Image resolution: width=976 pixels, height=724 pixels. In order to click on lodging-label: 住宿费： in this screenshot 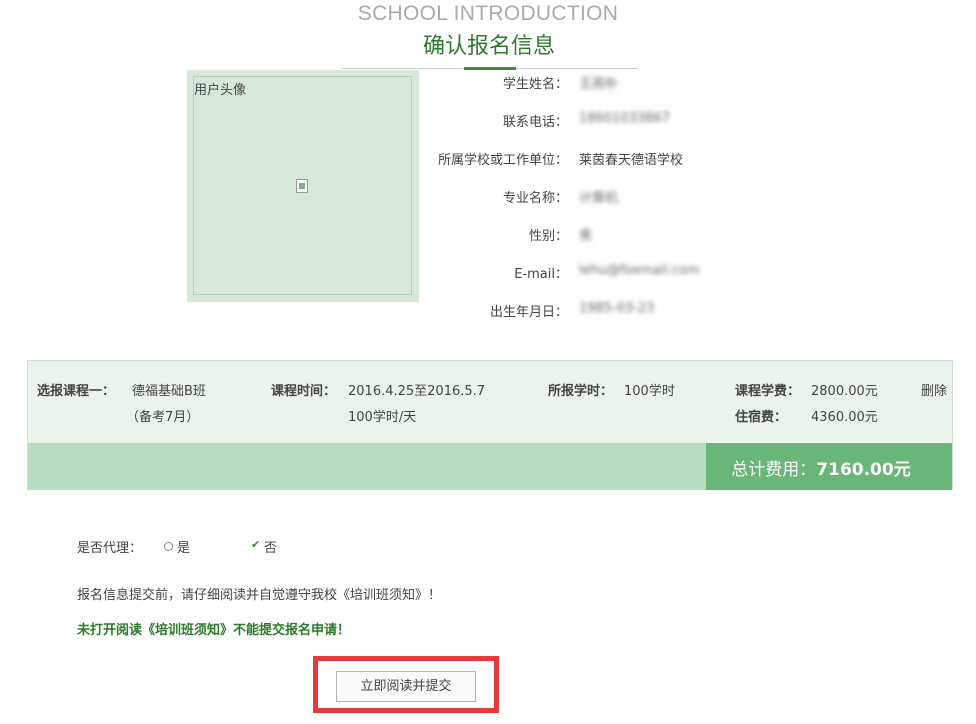, I will do `click(761, 417)`.